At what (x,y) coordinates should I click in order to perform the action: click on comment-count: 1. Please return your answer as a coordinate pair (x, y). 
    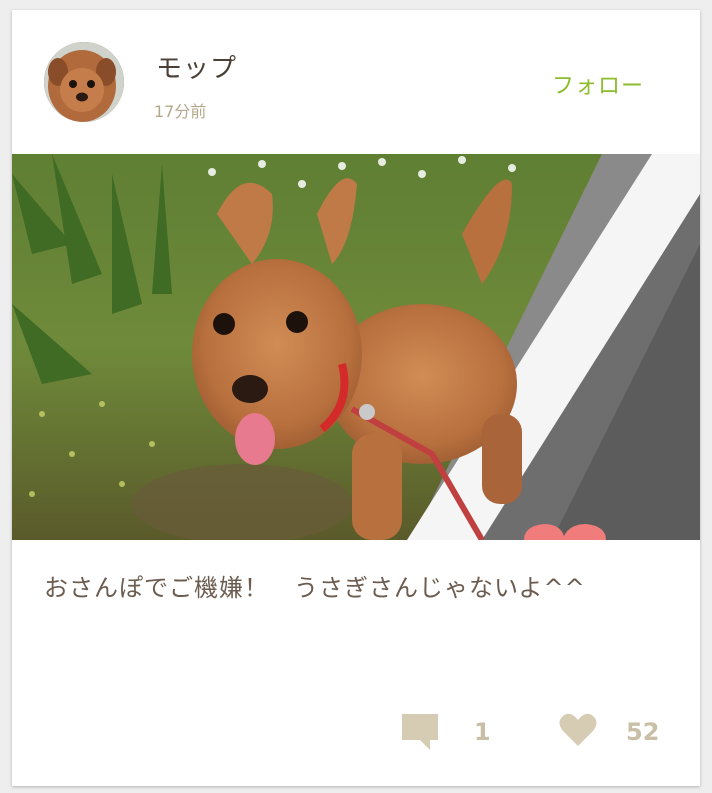
    Looking at the image, I should click on (482, 732).